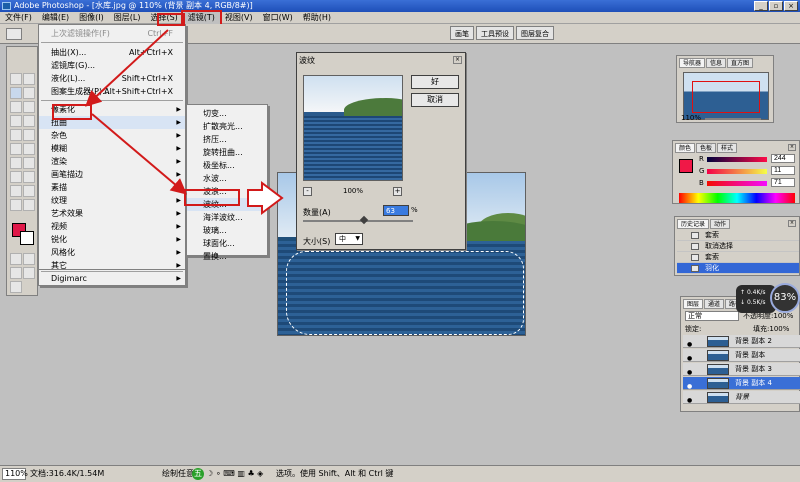 The height and width of the screenshot is (482, 800). Describe the element at coordinates (741, 369) in the screenshot. I see `layer-row: ● 背景 副本 3` at that location.